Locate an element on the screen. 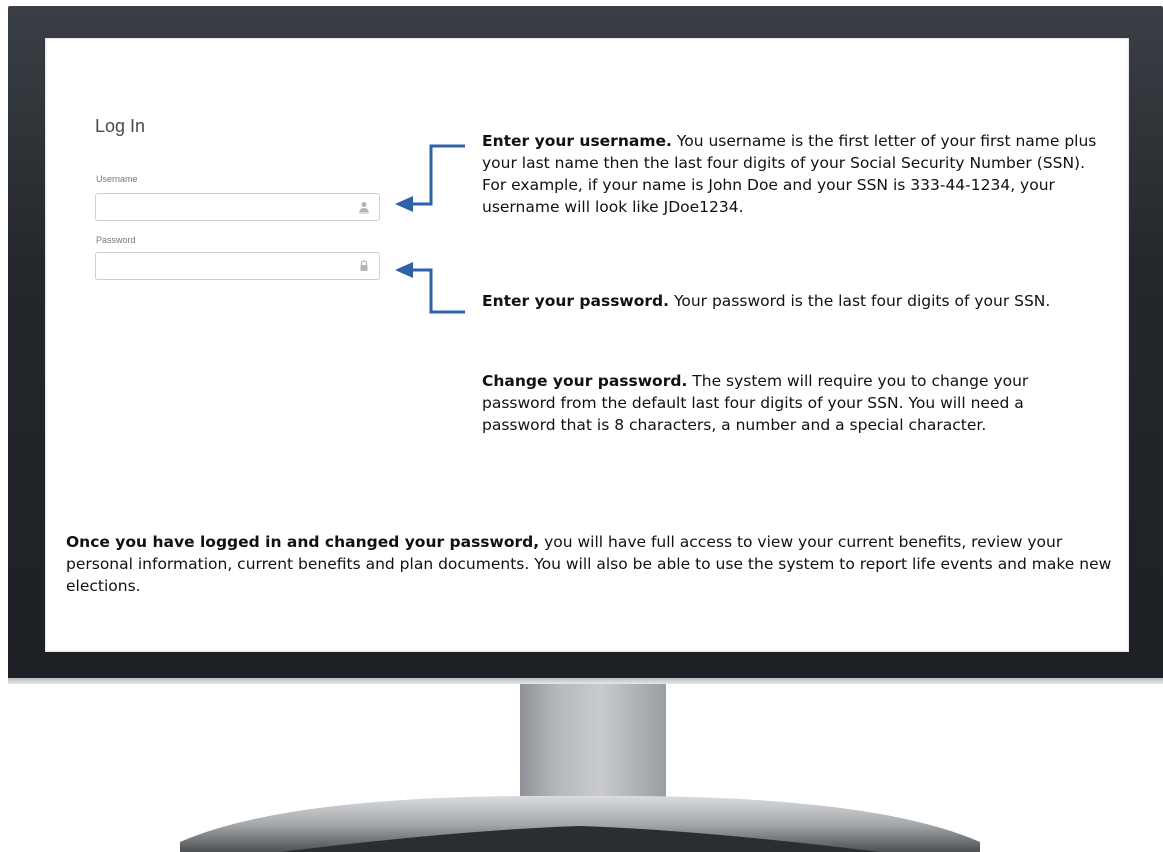 This screenshot has height=852, width=1163. login-title: Log In is located at coordinates (120, 126).